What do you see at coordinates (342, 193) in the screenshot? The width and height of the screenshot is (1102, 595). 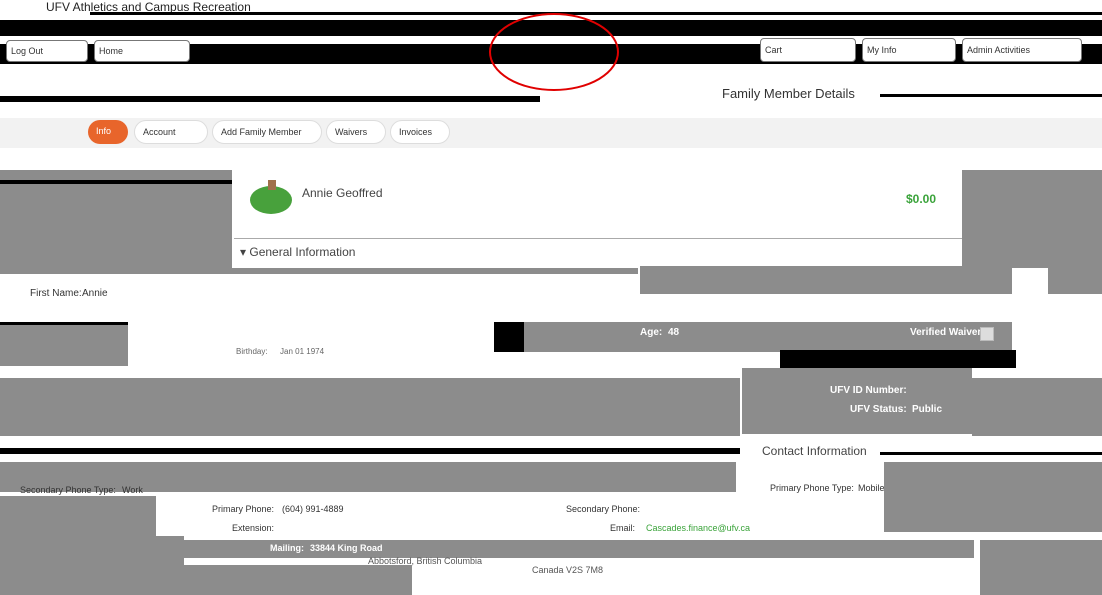 I see `member-name: Annie Geoffred` at bounding box center [342, 193].